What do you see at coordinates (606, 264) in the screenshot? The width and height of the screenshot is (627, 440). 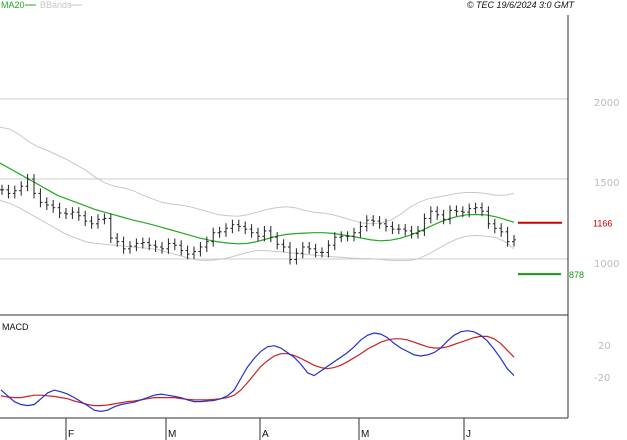 I see `y-tick-1000: 1000` at bounding box center [606, 264].